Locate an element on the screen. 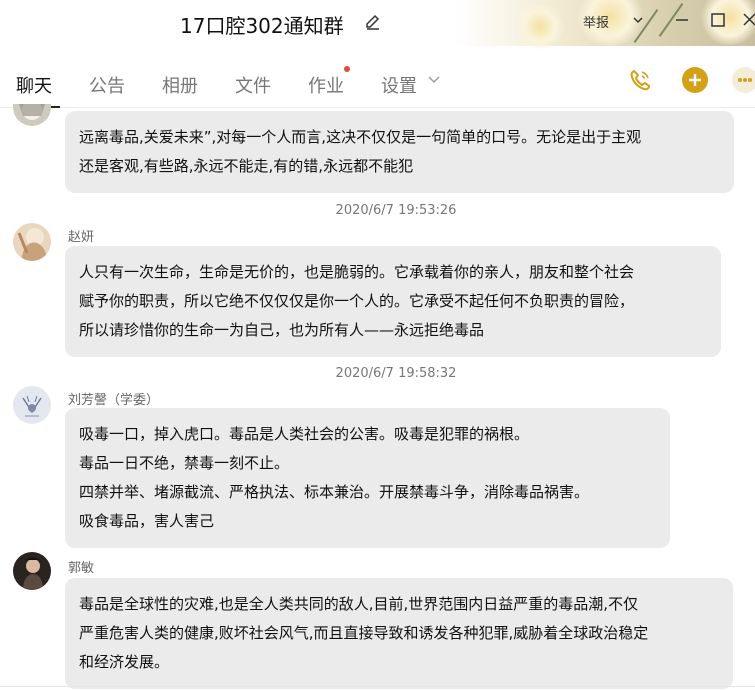 The height and width of the screenshot is (690, 755). minimize-icon is located at coordinates (682, 20).